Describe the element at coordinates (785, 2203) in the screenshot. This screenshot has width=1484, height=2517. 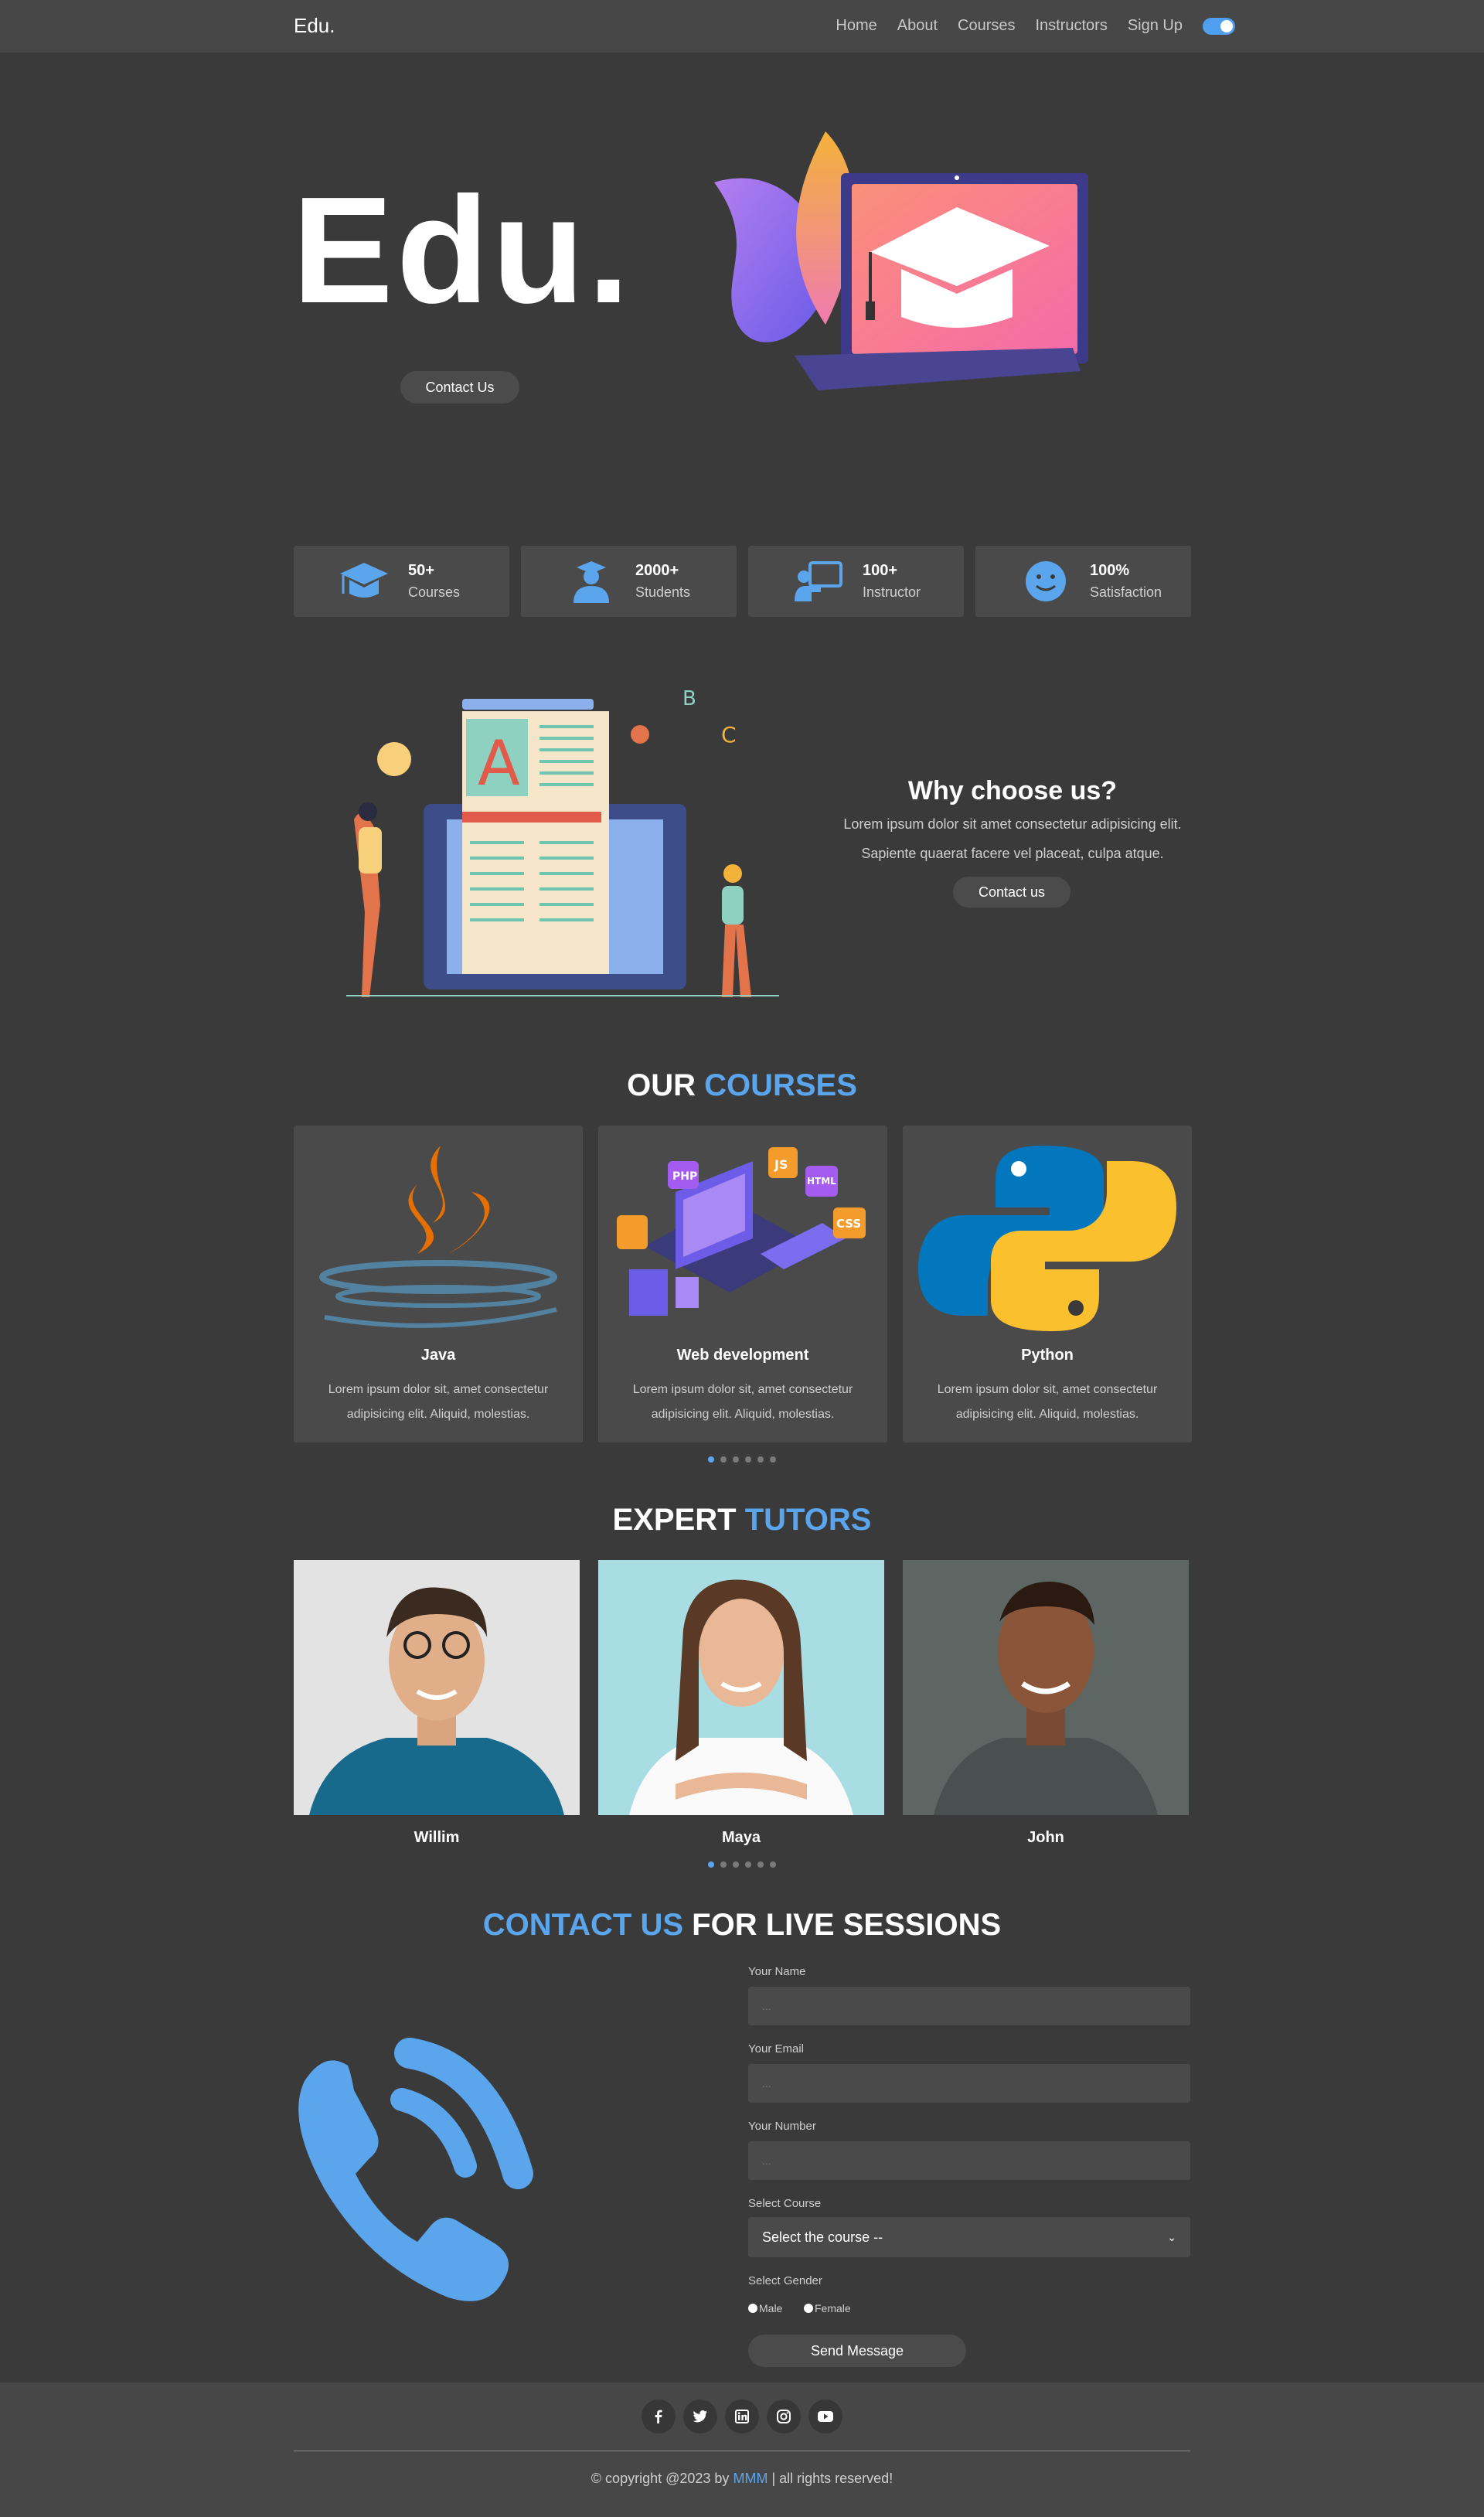
I see `course-select-label: Select Course` at that location.